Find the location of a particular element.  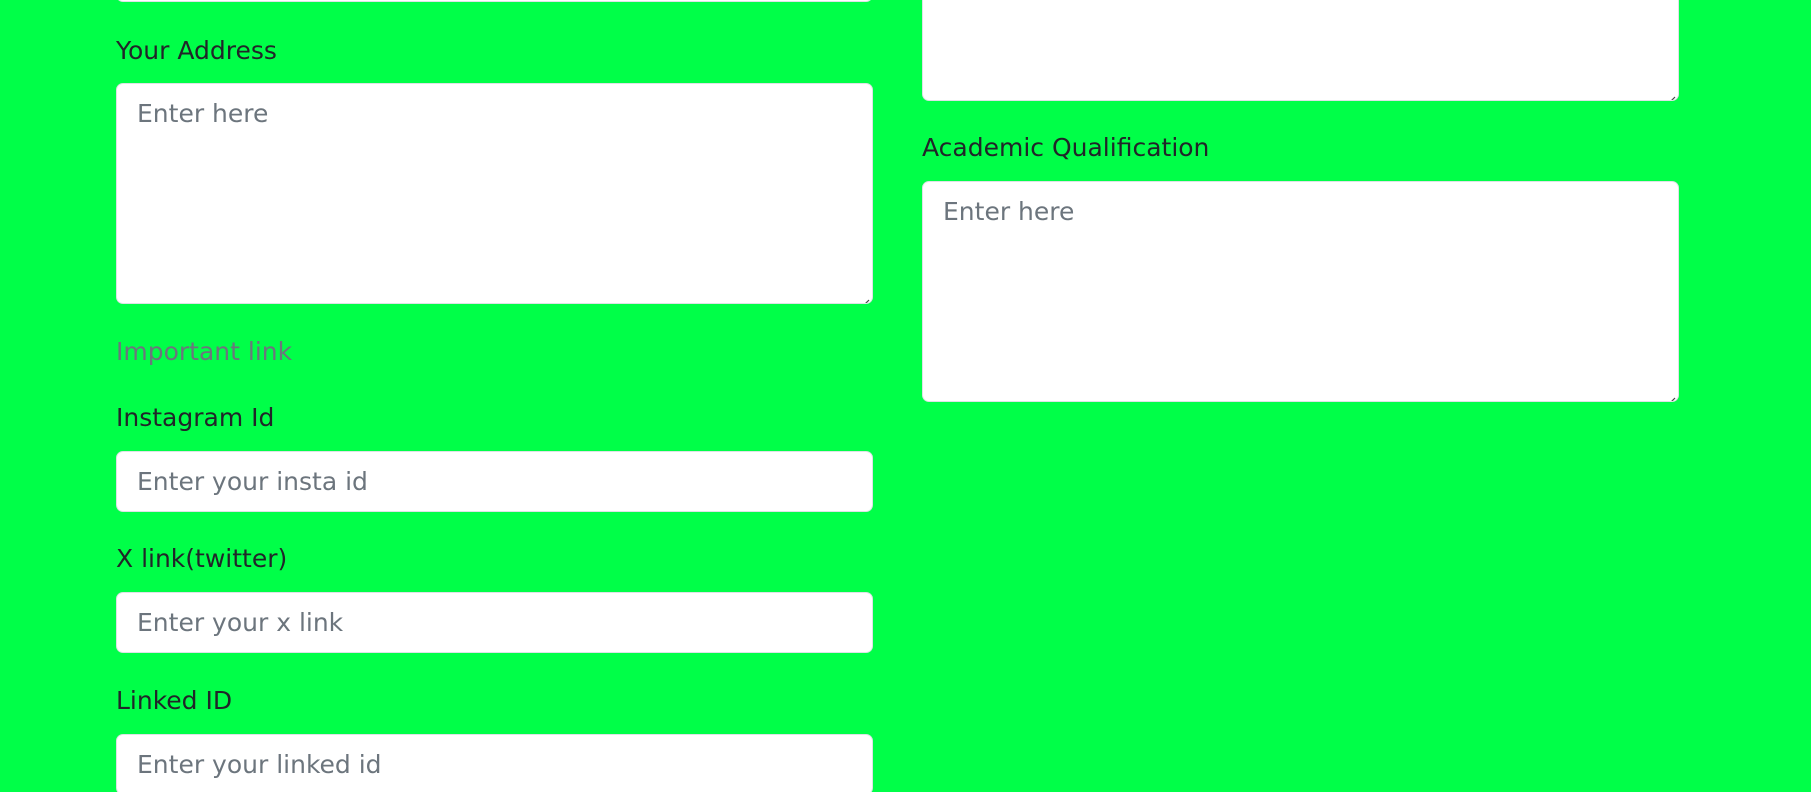

address-textarea: Enter here is located at coordinates (494, 193).